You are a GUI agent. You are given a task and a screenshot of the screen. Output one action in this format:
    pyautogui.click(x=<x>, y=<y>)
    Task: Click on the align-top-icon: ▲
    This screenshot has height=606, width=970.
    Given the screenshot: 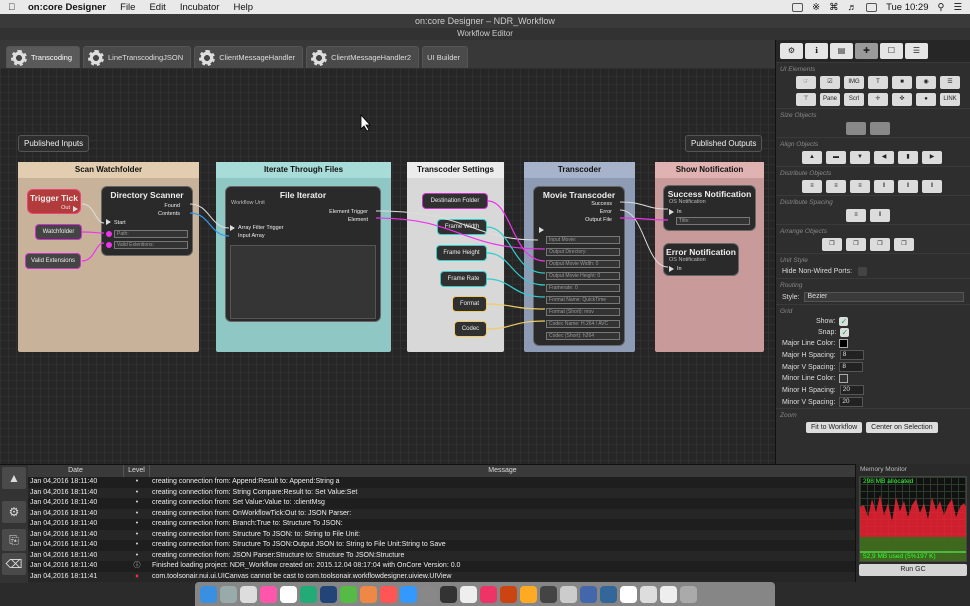 What is the action you would take?
    pyautogui.click(x=812, y=157)
    